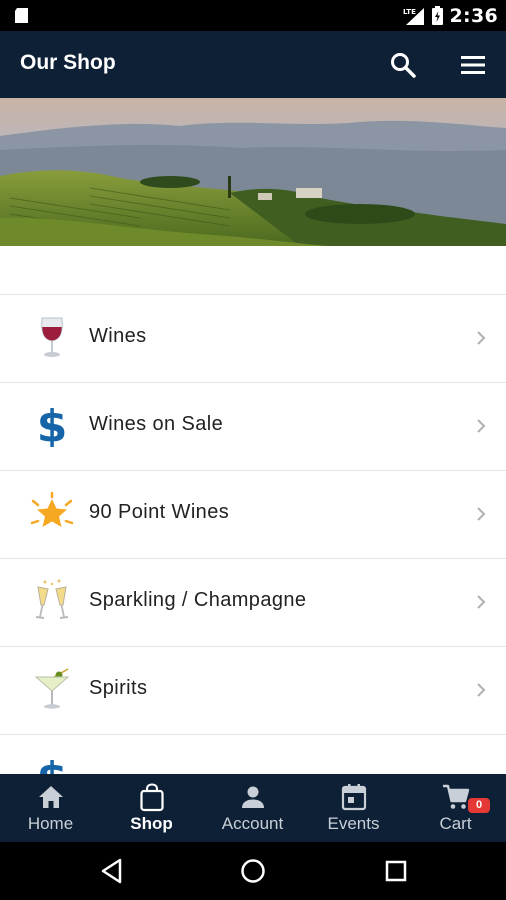 The height and width of the screenshot is (900, 506). What do you see at coordinates (68, 62) in the screenshot?
I see `page-title: Our Shop` at bounding box center [68, 62].